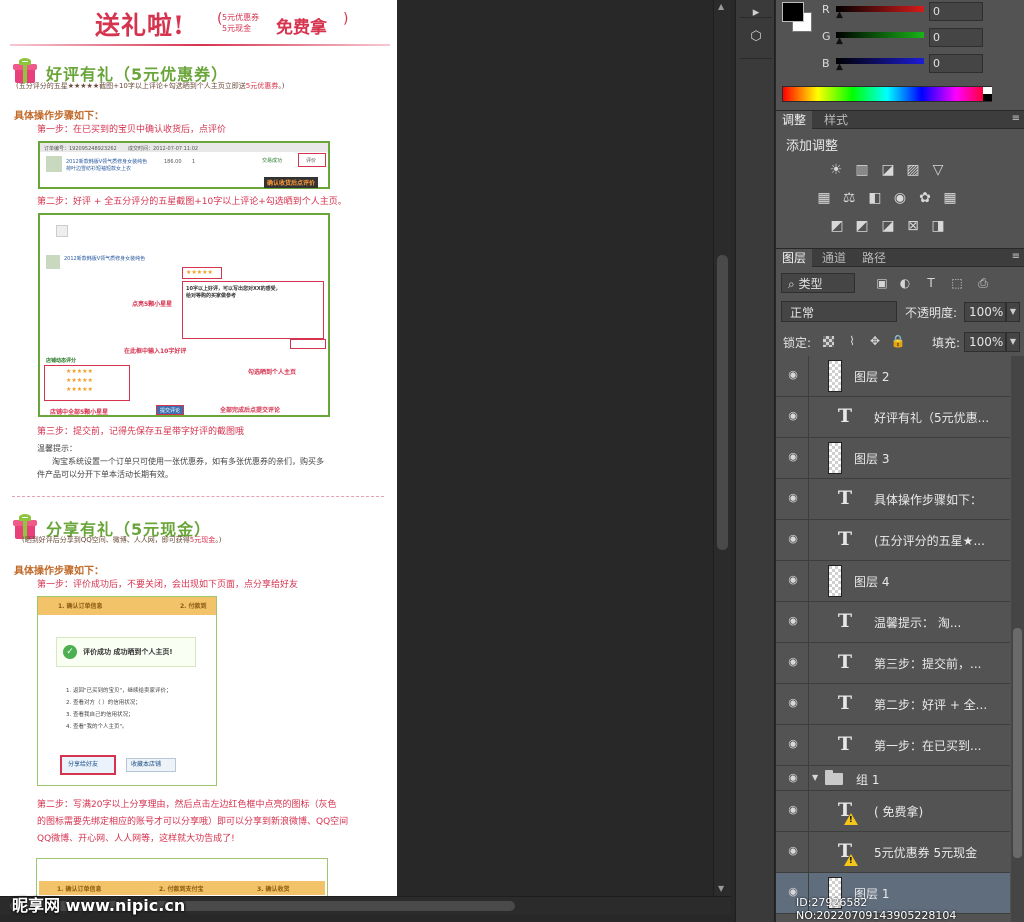  I want to click on lock-position-icon: ✥, so click(875, 341).